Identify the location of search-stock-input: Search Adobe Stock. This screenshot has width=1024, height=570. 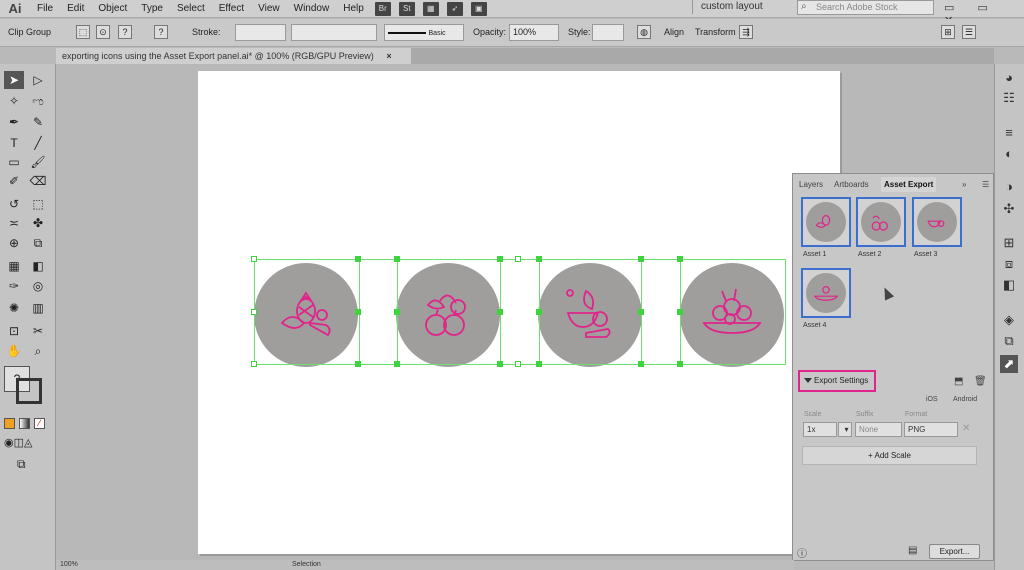
(865, 7).